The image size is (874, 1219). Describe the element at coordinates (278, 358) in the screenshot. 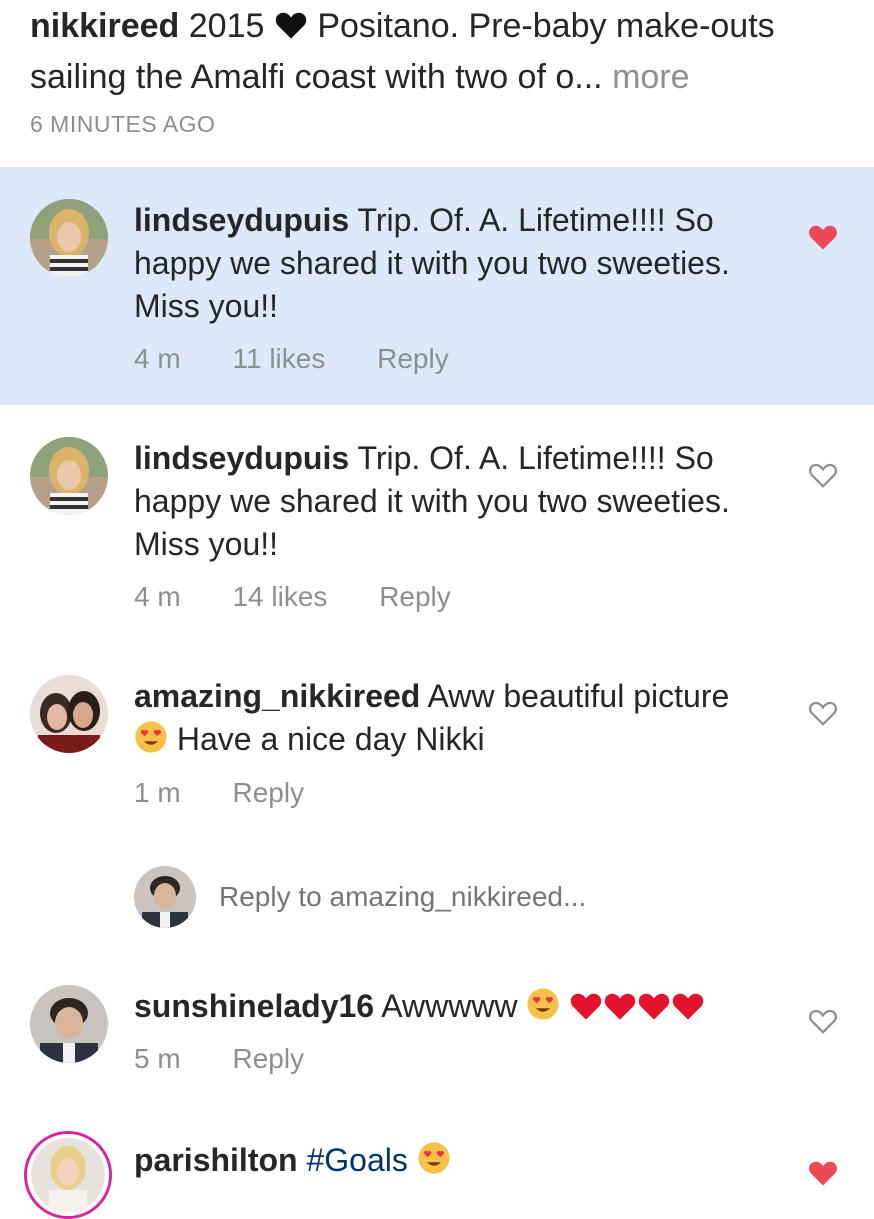

I see `comment-likes: 11 likes` at that location.